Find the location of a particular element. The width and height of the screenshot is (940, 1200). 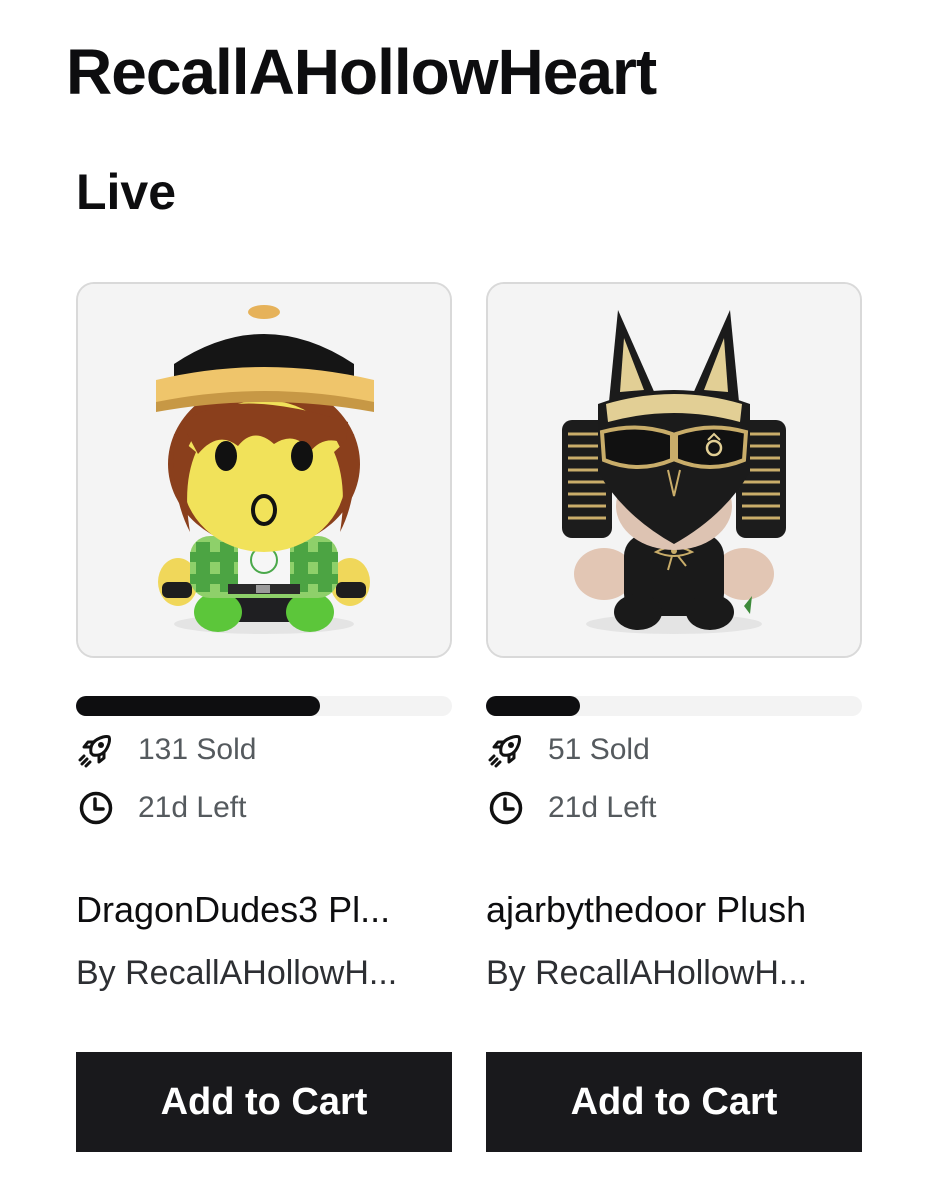

sold-count-row: 131 Sold is located at coordinates (264, 750).